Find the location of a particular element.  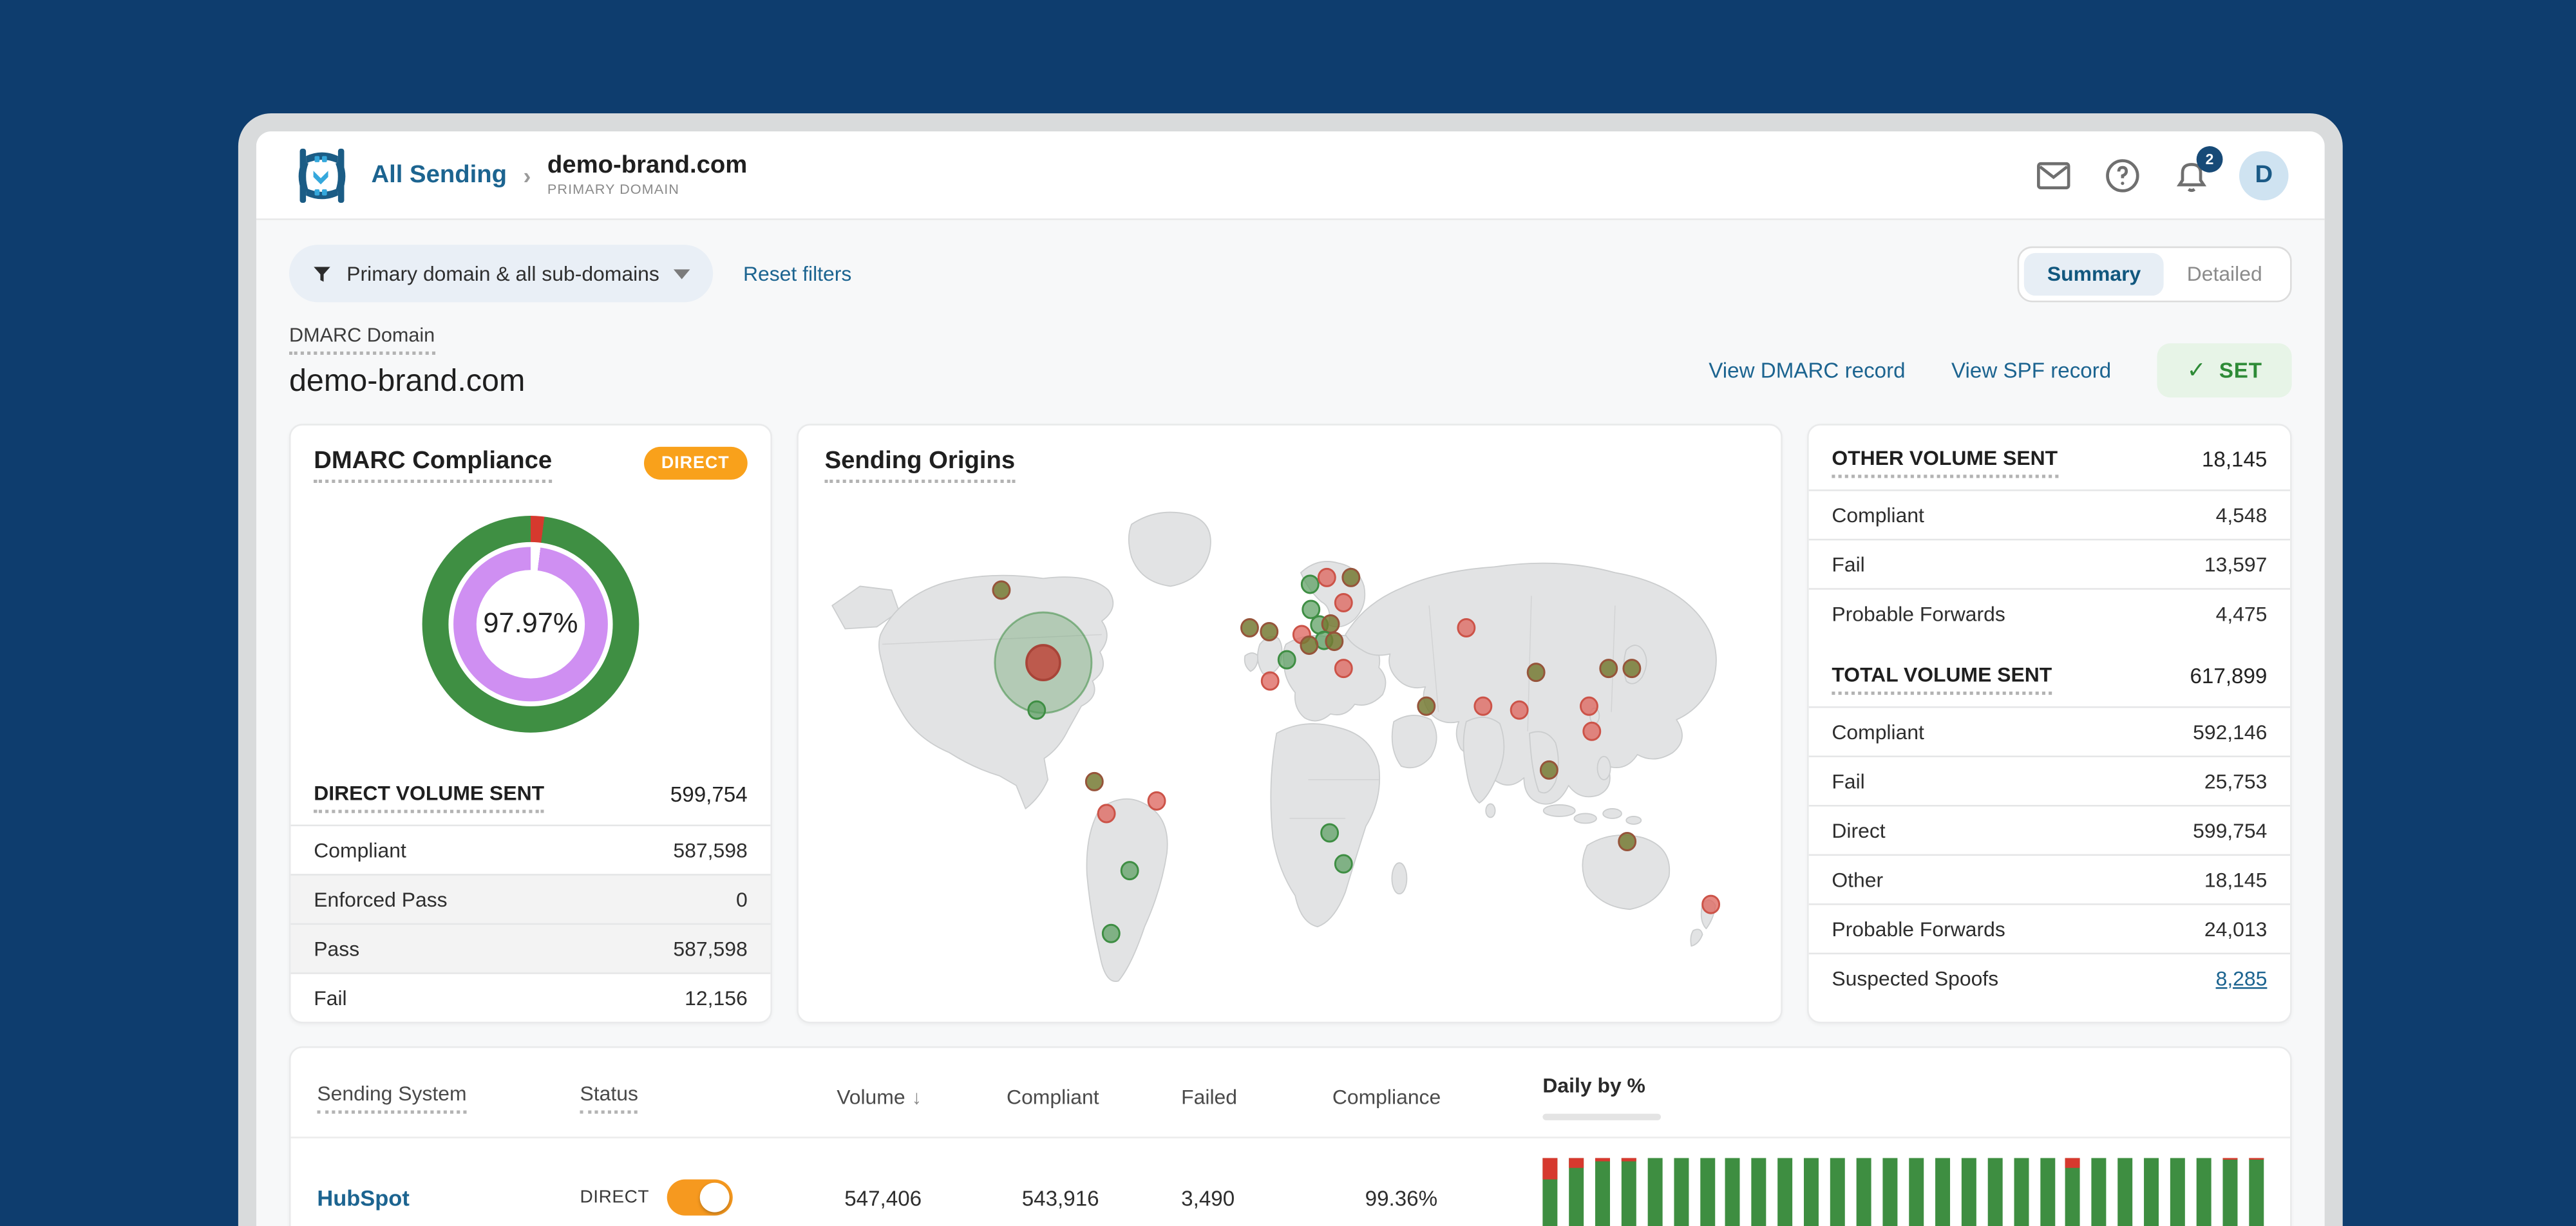

notifications-bell-icon: 2 is located at coordinates (2198, 169).